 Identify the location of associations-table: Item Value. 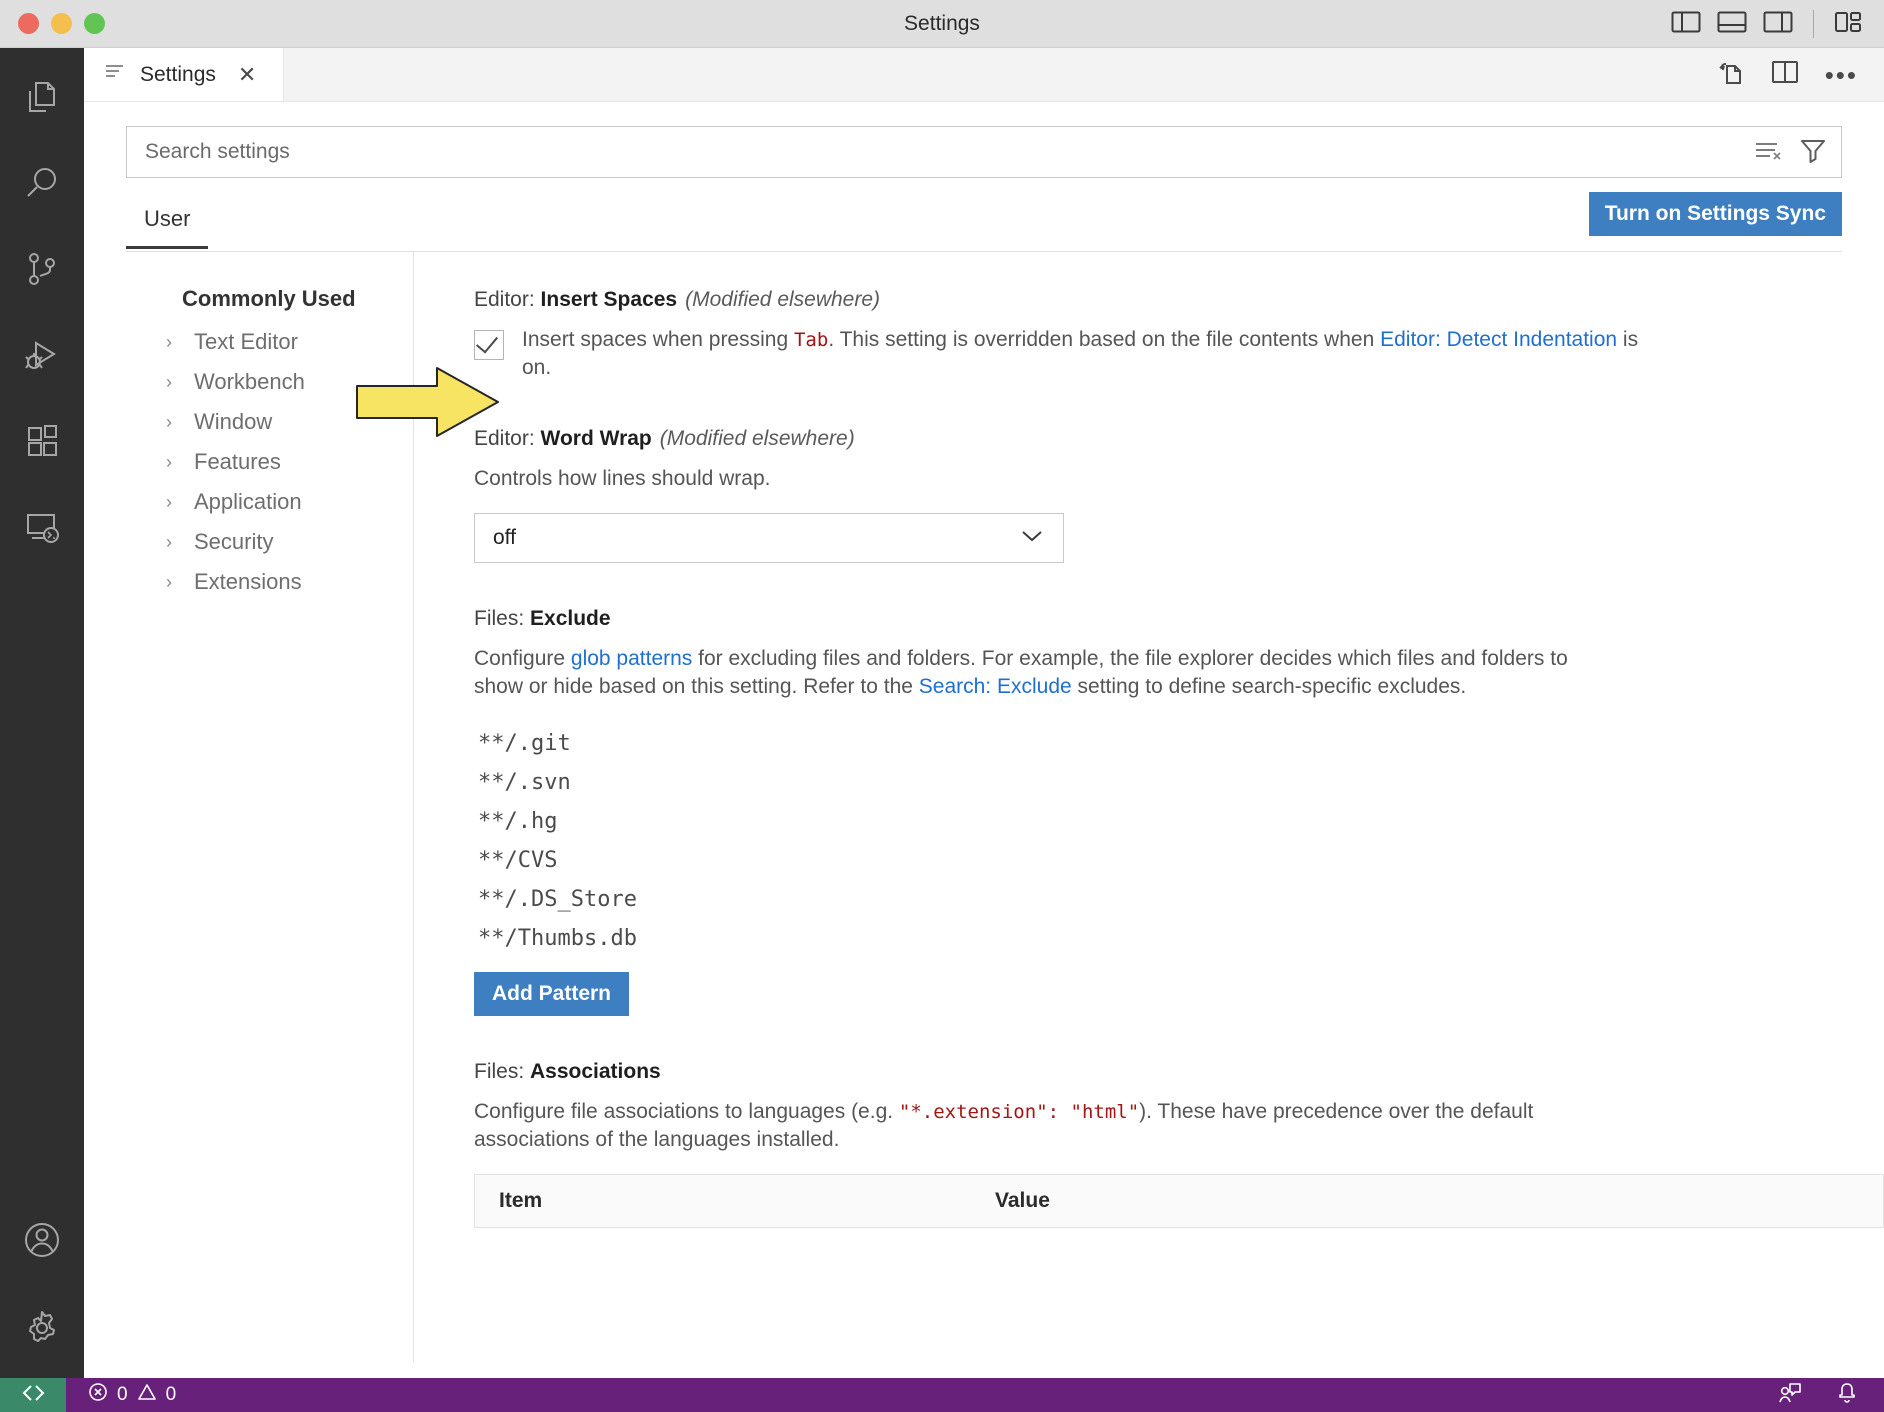
(1179, 1201).